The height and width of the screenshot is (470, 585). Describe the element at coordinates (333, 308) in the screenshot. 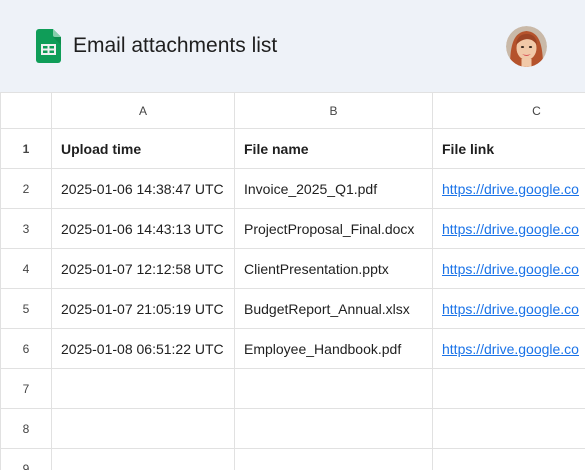

I see `file-name-cell: BudgetReport_Annual.xlsx` at that location.